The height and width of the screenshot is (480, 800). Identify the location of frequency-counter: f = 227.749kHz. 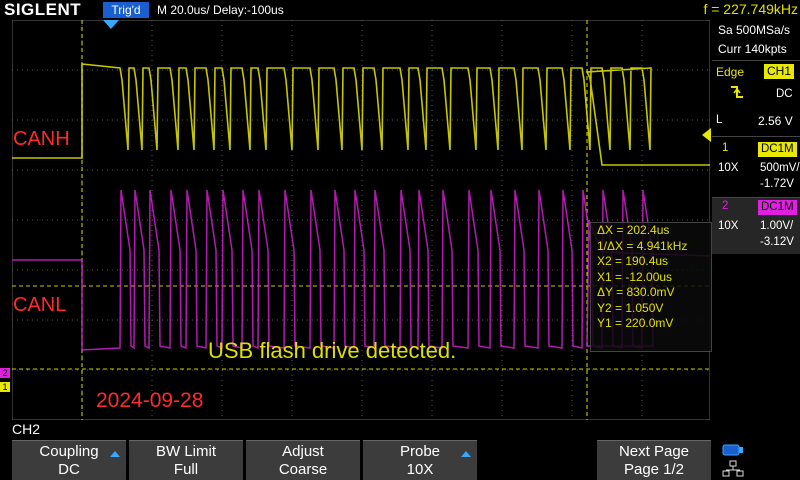
(750, 9).